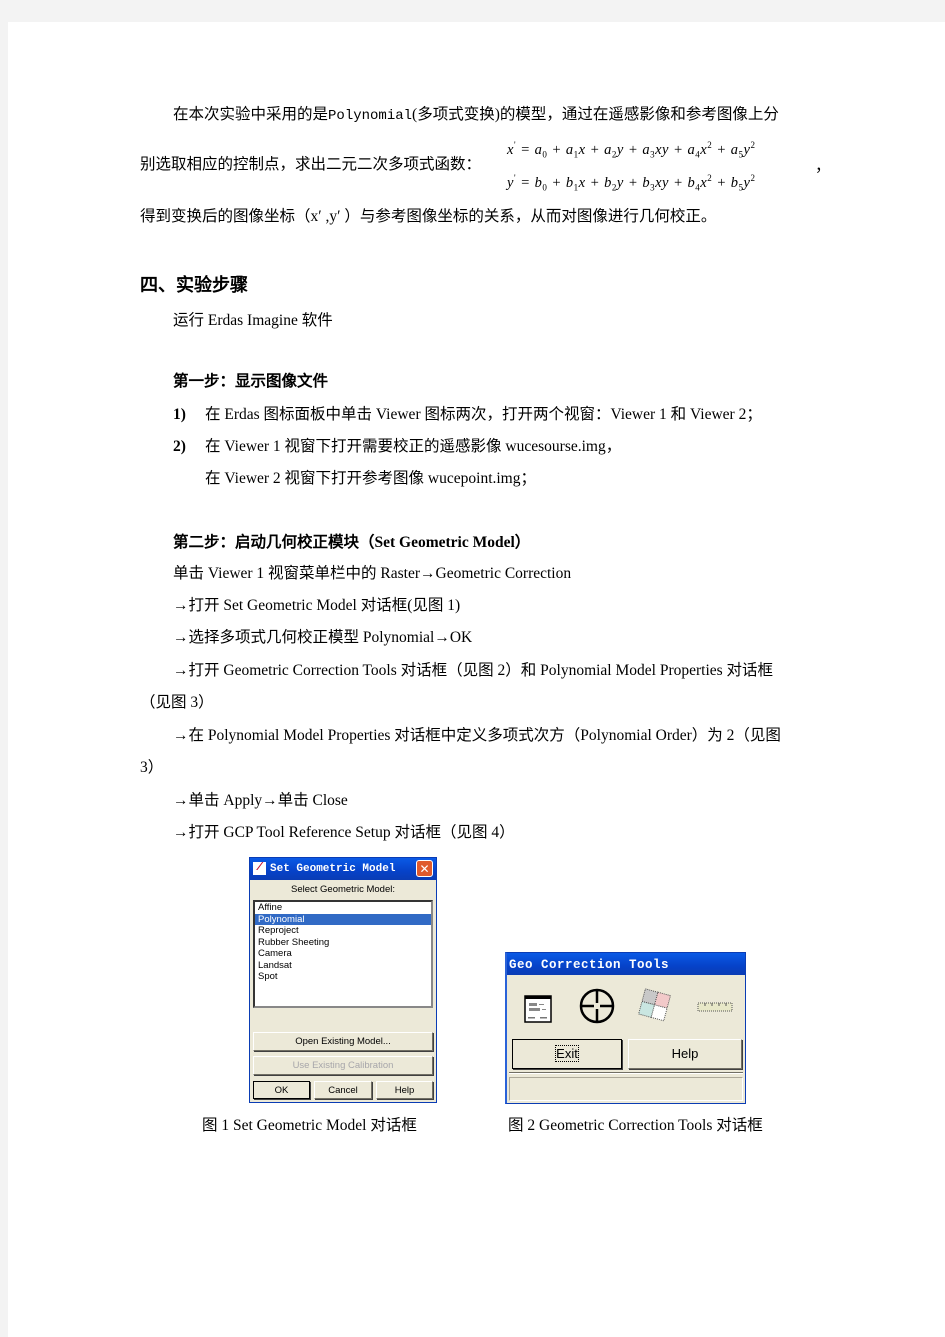 The image size is (945, 1337). What do you see at coordinates (260, 800) in the screenshot?
I see `step2-line: →单击 Apply→单击 Close` at bounding box center [260, 800].